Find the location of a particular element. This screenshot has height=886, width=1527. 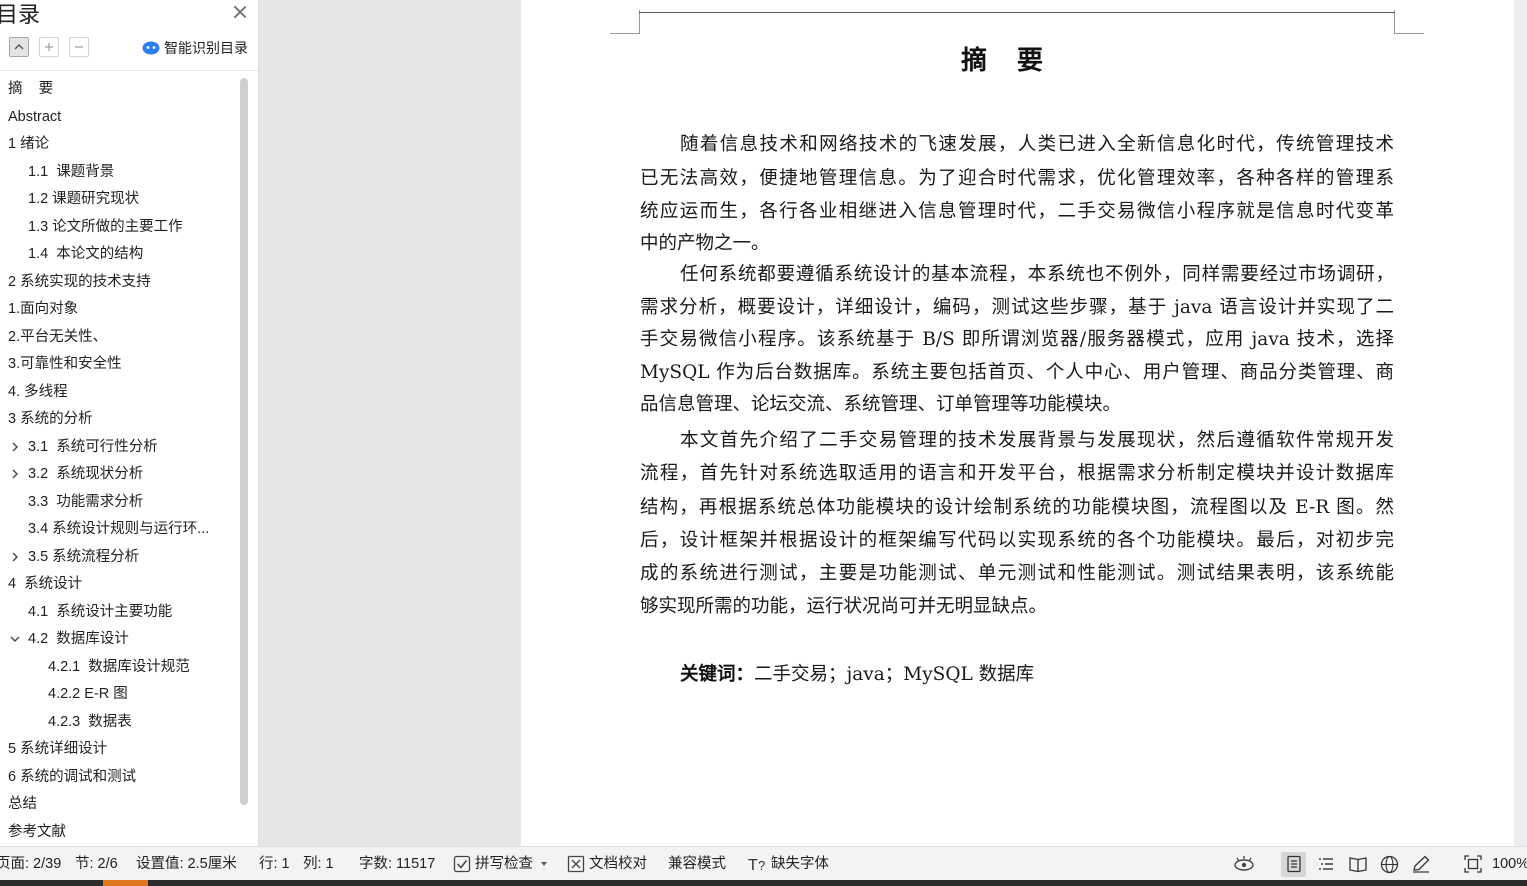

toc-item: 4.2 数据库设计 is located at coordinates (119, 639).